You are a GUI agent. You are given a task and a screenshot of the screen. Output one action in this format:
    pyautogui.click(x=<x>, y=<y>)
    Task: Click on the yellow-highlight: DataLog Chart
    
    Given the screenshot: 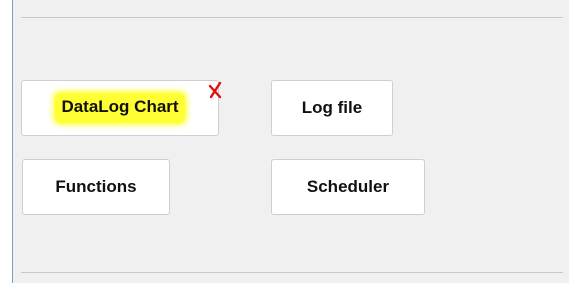 What is the action you would take?
    pyautogui.click(x=120, y=108)
    